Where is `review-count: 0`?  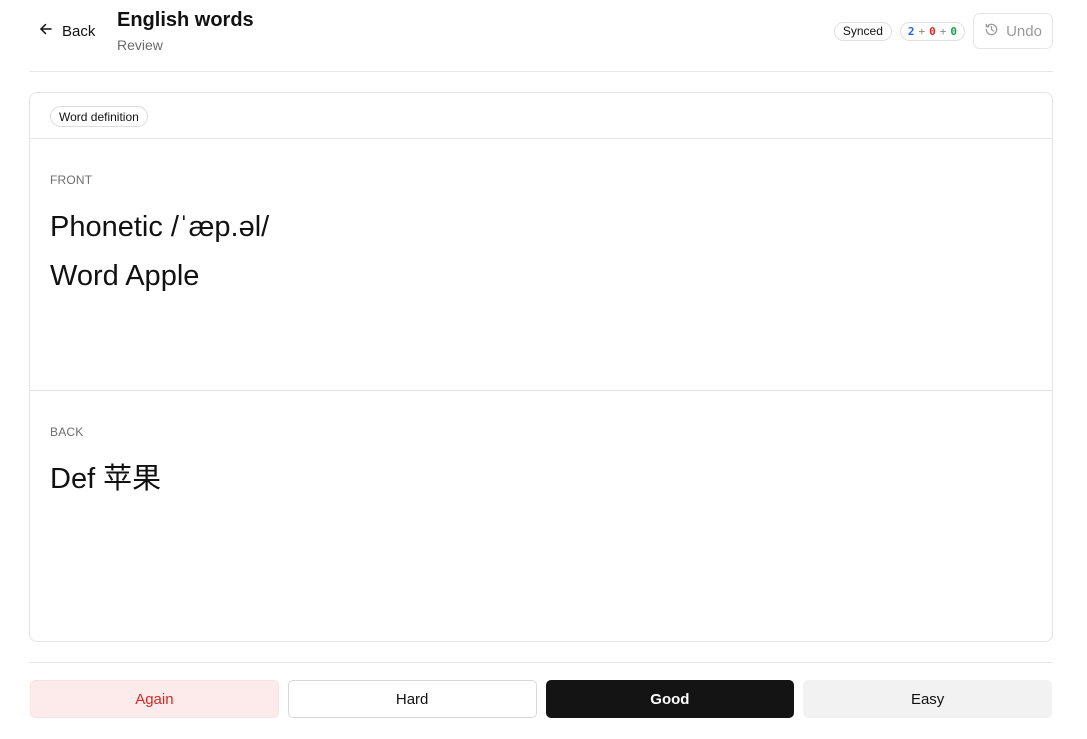 review-count: 0 is located at coordinates (953, 31).